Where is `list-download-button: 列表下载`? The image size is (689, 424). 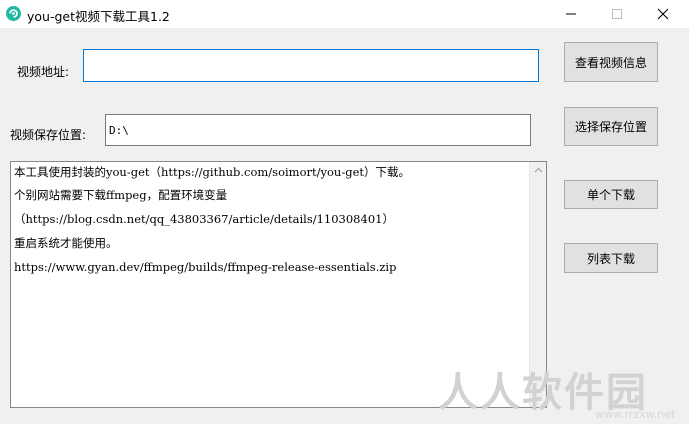
list-download-button: 列表下载 is located at coordinates (611, 258).